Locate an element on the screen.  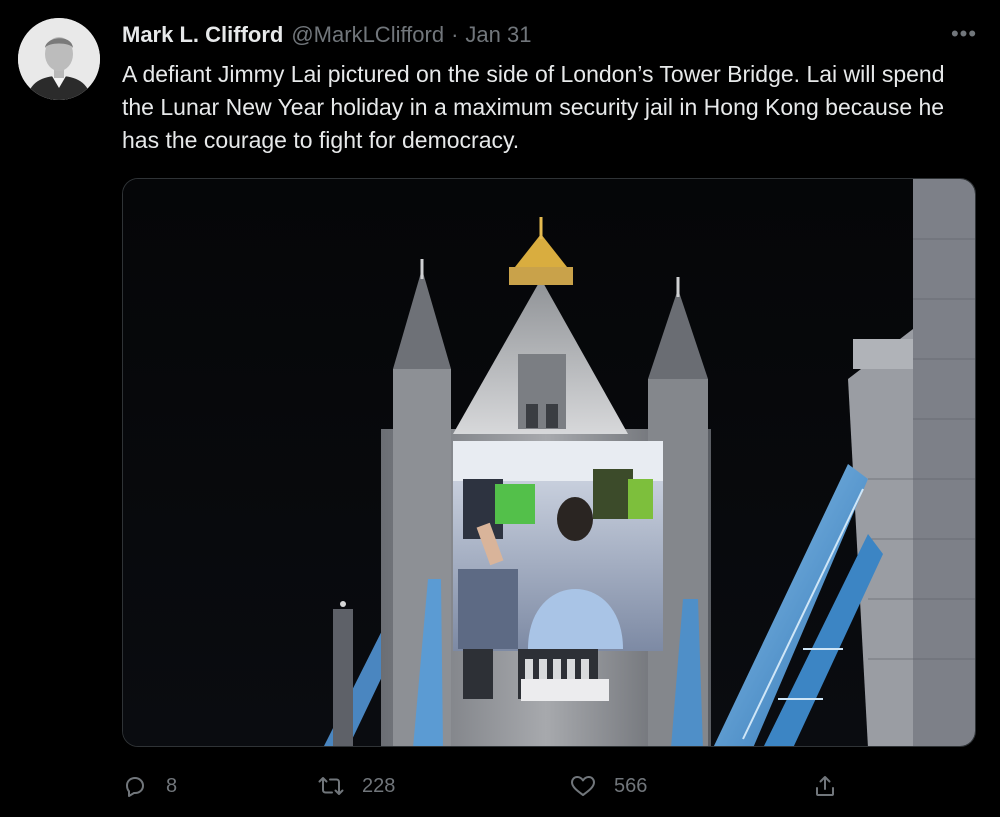
tweet-date: Jan 31 is located at coordinates (498, 35).